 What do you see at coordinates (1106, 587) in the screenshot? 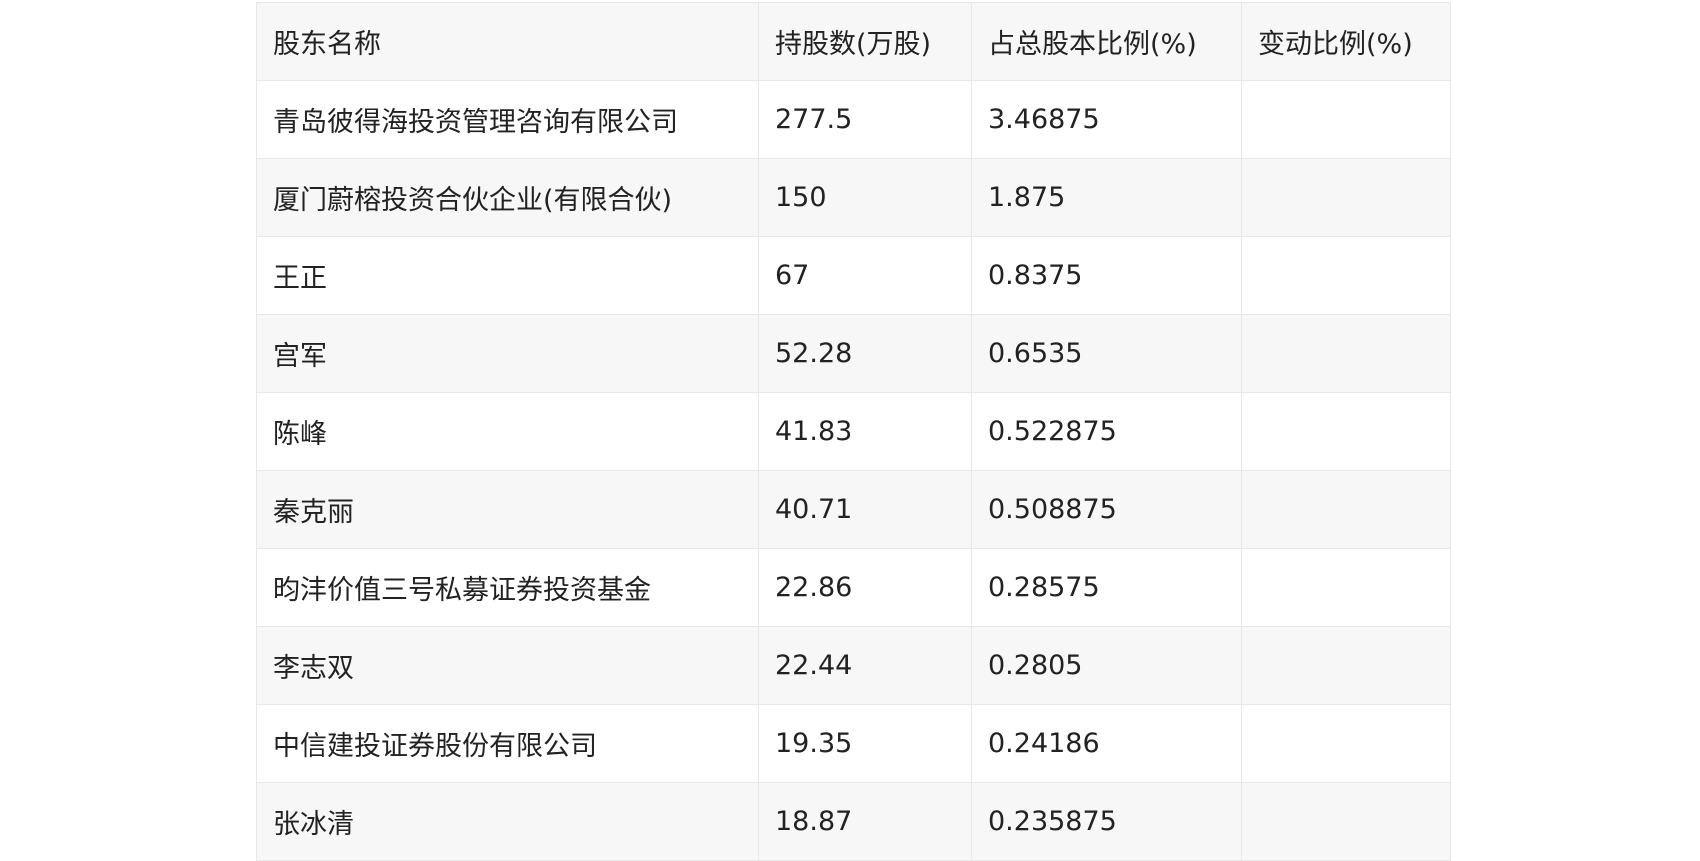
I see `cell-ratio: 0.28575` at bounding box center [1106, 587].